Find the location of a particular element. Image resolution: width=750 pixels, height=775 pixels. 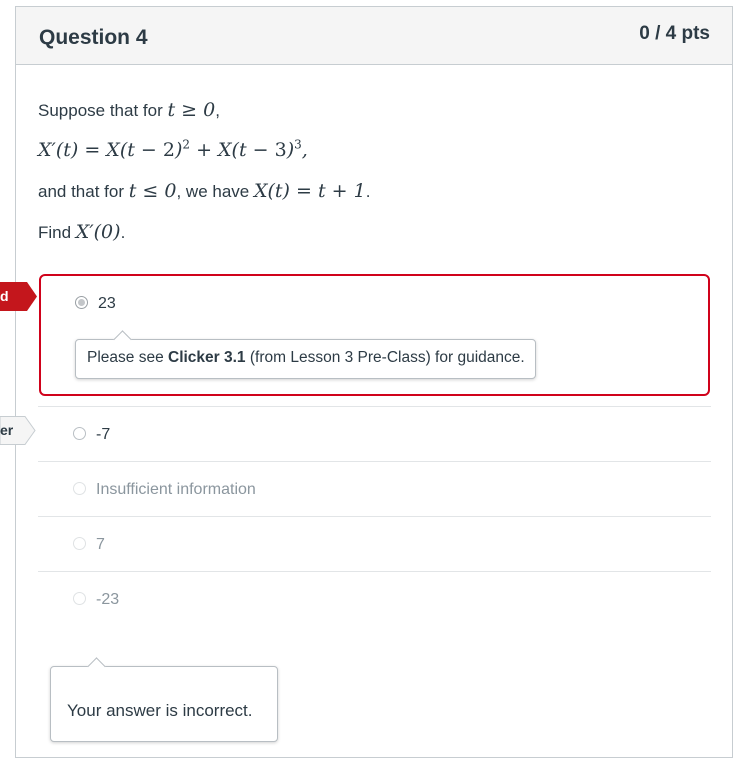

correct-answer-tag: er is located at coordinates (18, 430).